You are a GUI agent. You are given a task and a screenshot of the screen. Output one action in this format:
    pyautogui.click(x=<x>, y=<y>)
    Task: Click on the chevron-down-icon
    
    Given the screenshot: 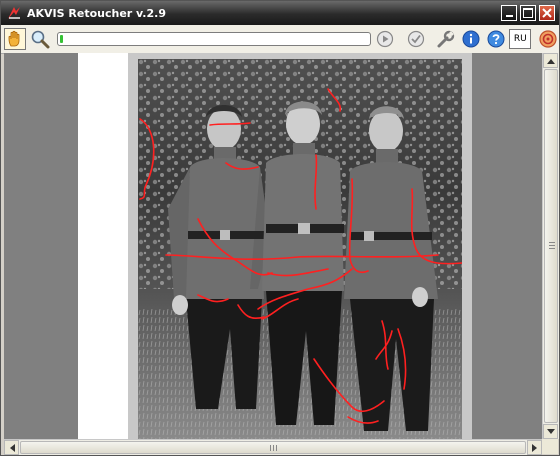 What is the action you would take?
    pyautogui.click(x=550, y=431)
    